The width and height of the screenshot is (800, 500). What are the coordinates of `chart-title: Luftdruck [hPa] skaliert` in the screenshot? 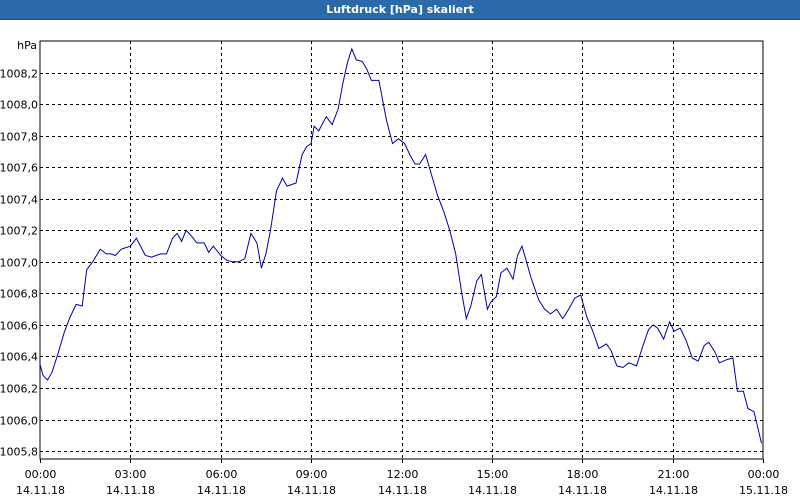 It's located at (400, 10).